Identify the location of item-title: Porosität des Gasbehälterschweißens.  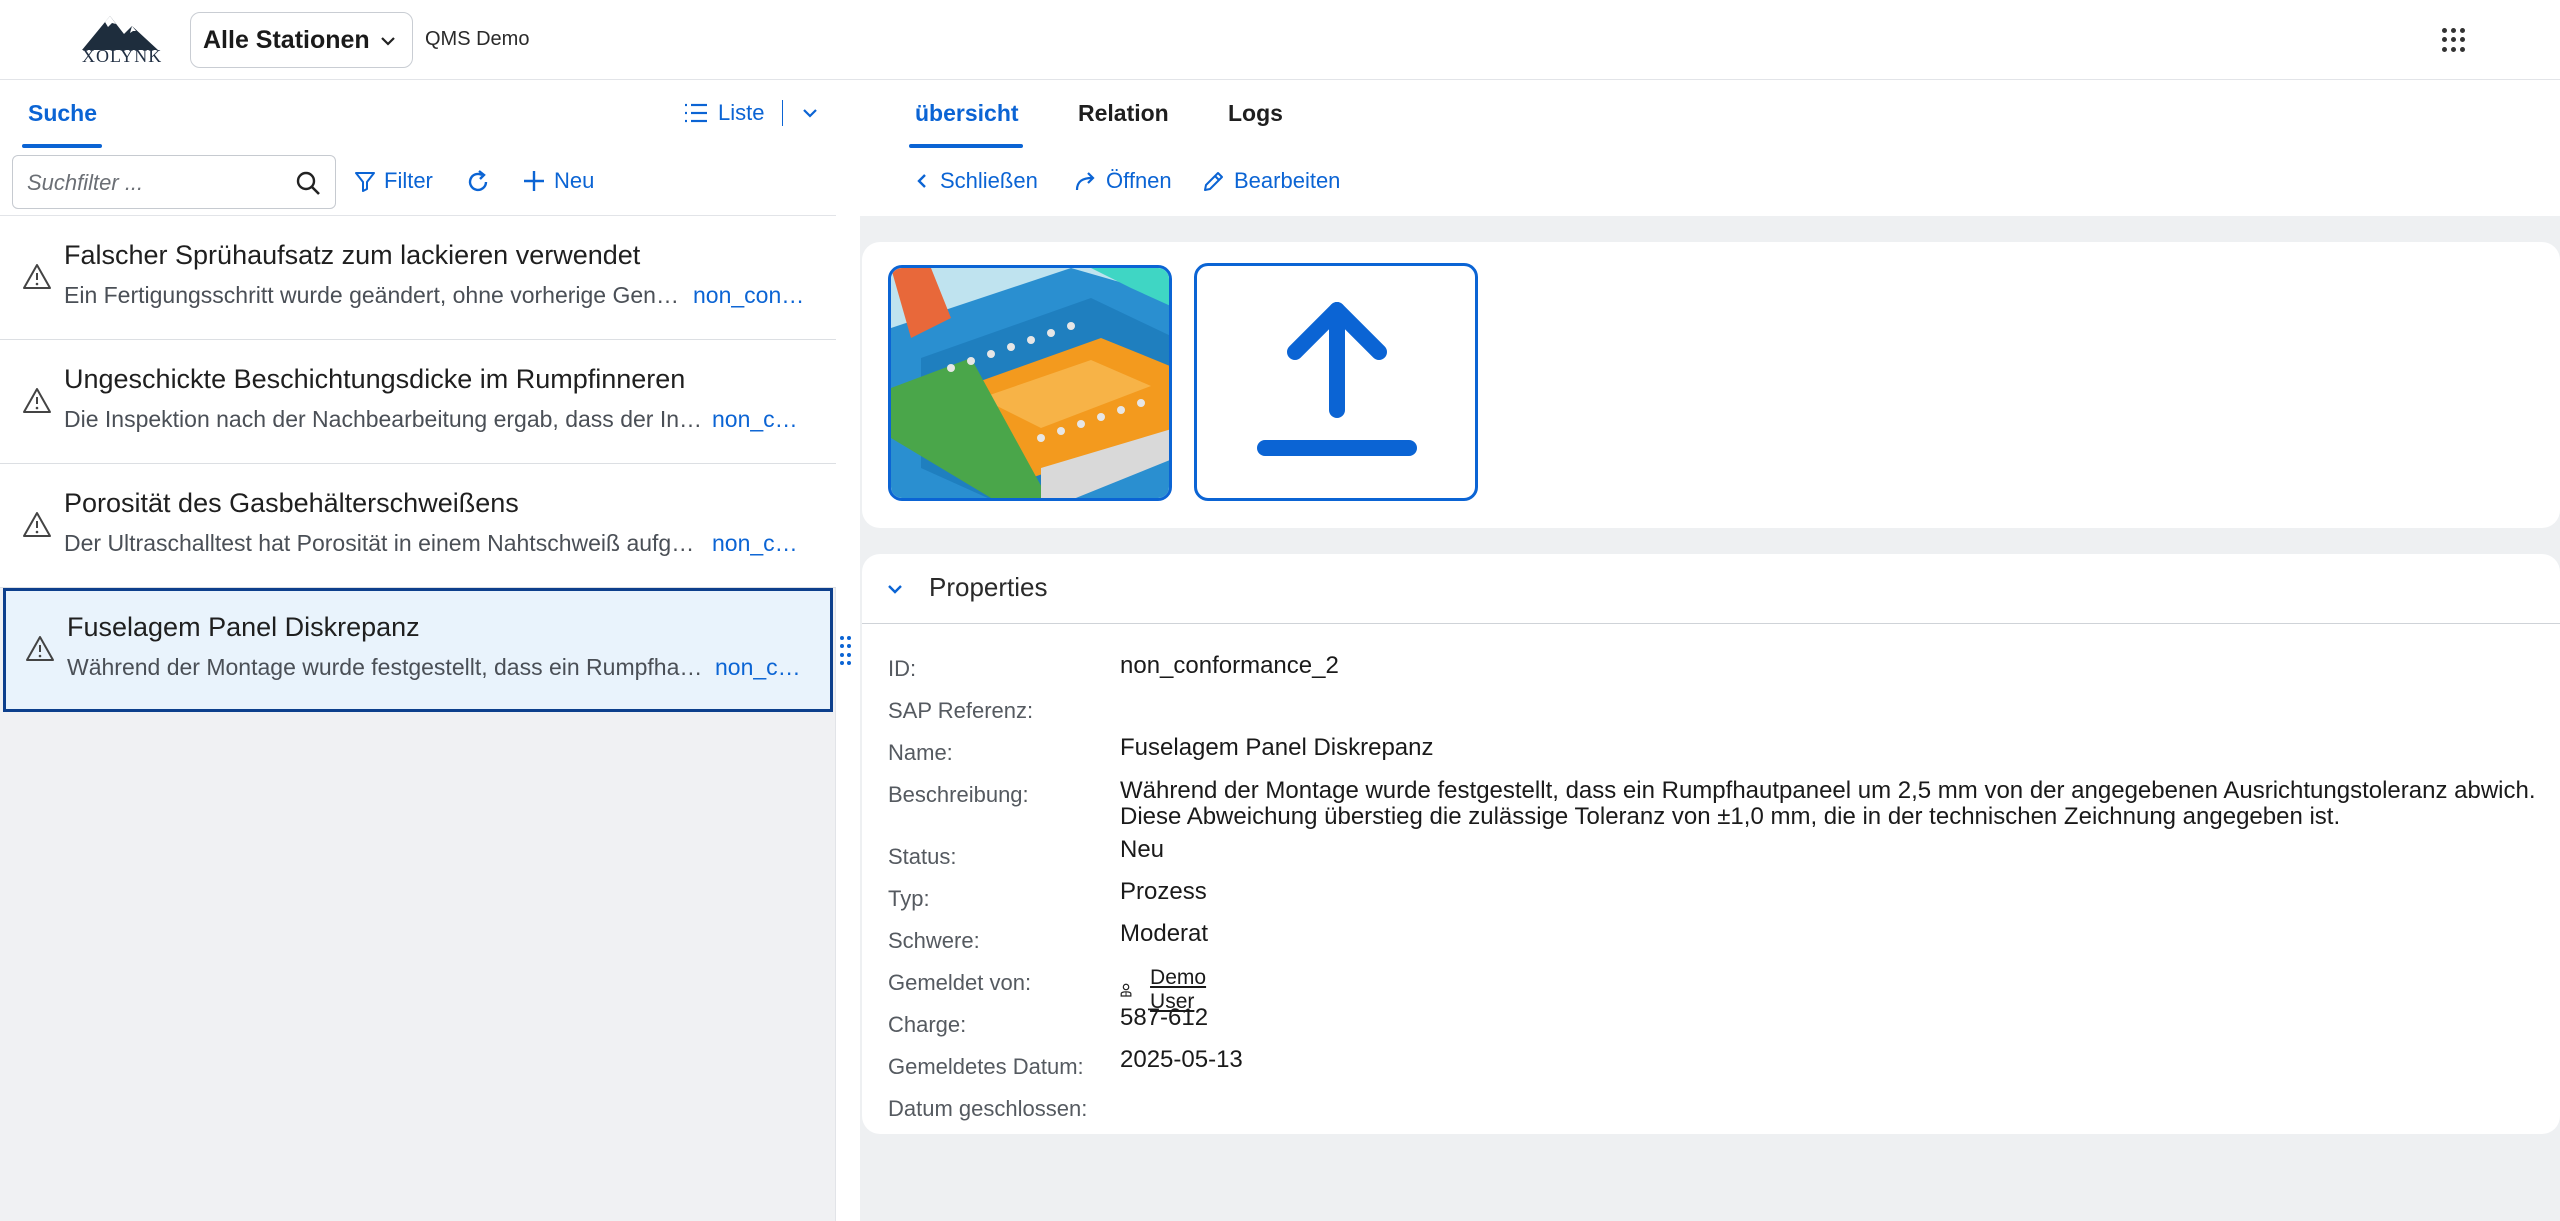
(291, 503).